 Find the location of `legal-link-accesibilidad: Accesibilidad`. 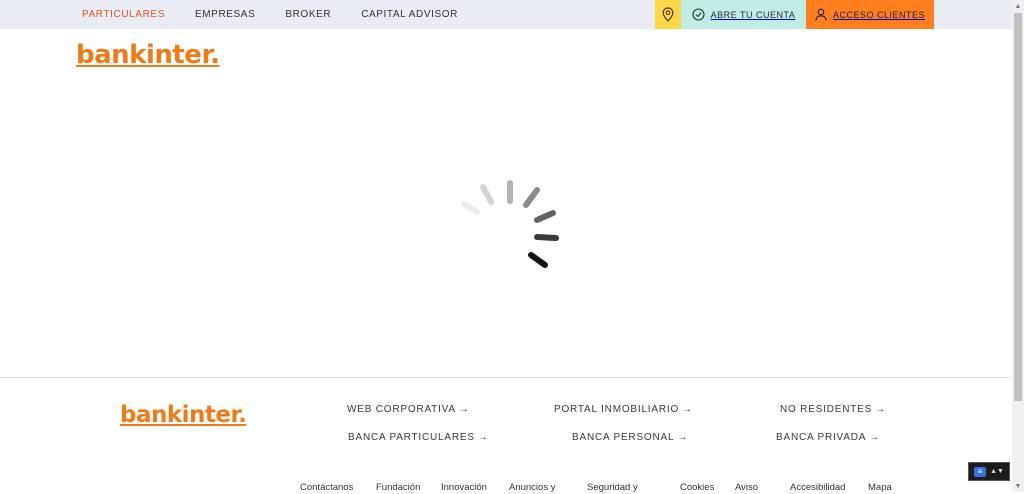

legal-link-accesibilidad: Accesibilidad is located at coordinates (817, 487).